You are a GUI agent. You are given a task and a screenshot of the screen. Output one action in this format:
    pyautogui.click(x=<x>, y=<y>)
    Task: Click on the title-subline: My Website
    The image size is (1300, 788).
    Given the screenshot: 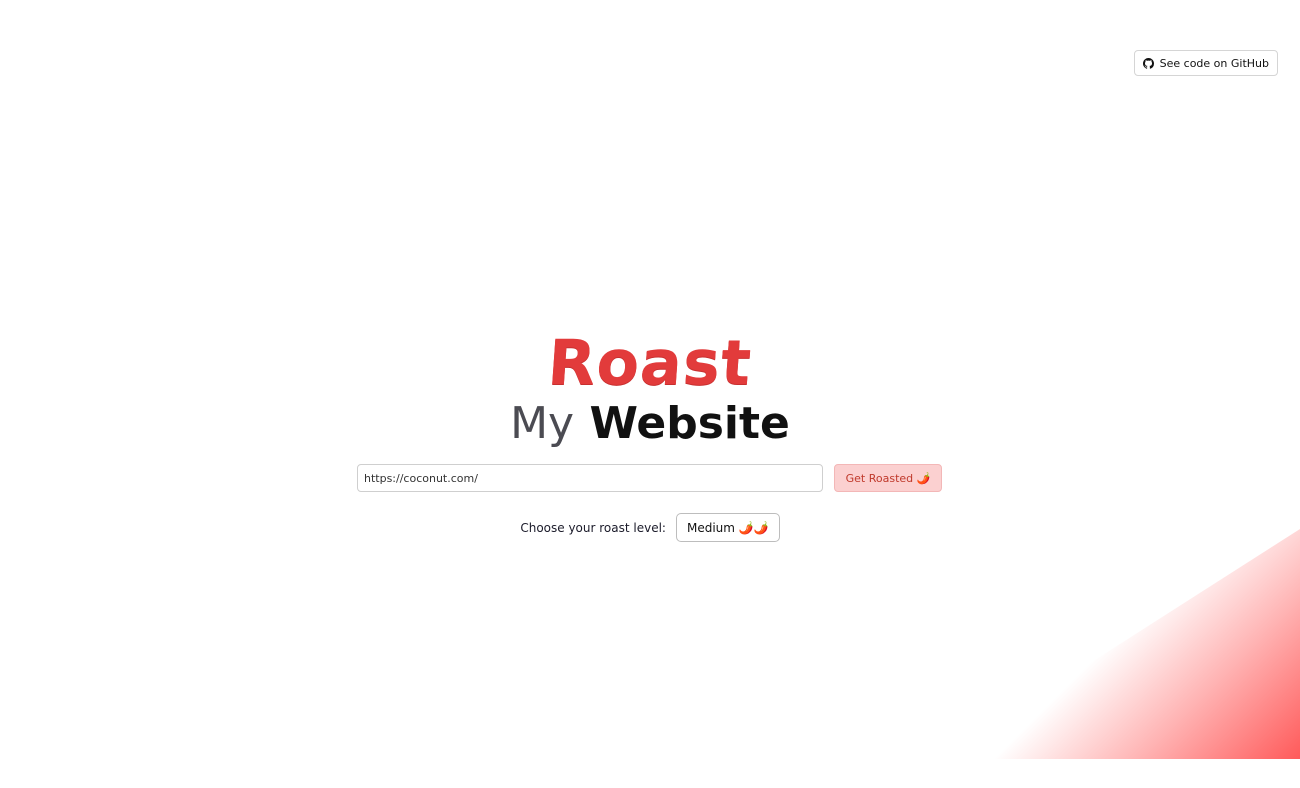 What is the action you would take?
    pyautogui.click(x=650, y=424)
    